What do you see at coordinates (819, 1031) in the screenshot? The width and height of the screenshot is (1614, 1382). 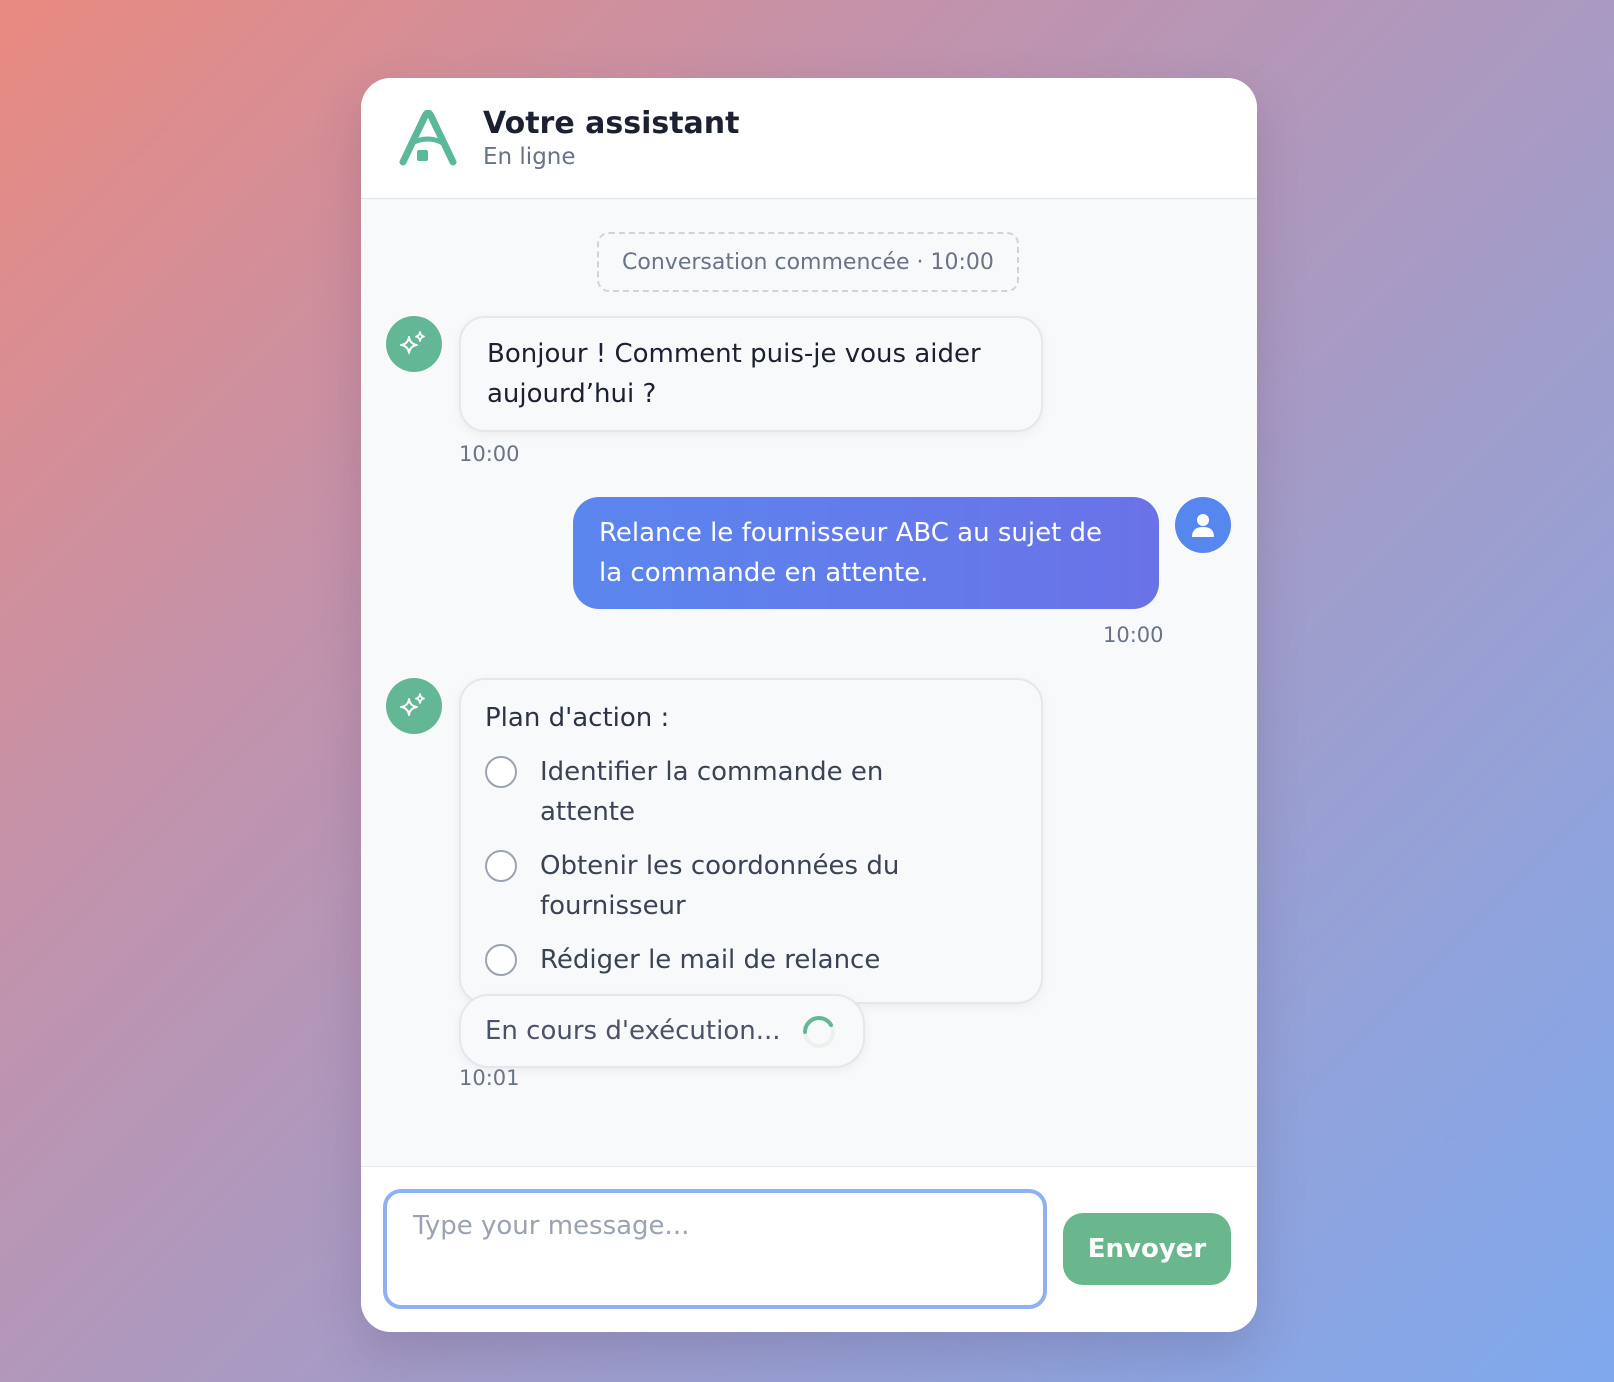 I see `loading-spinner-icon` at bounding box center [819, 1031].